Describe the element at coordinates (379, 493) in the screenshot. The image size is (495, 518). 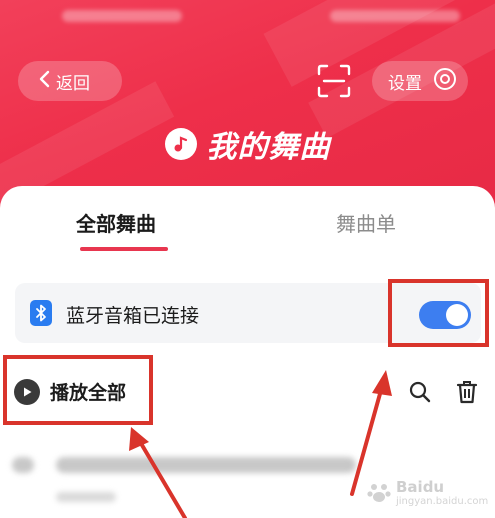
I see `paw-icon` at that location.